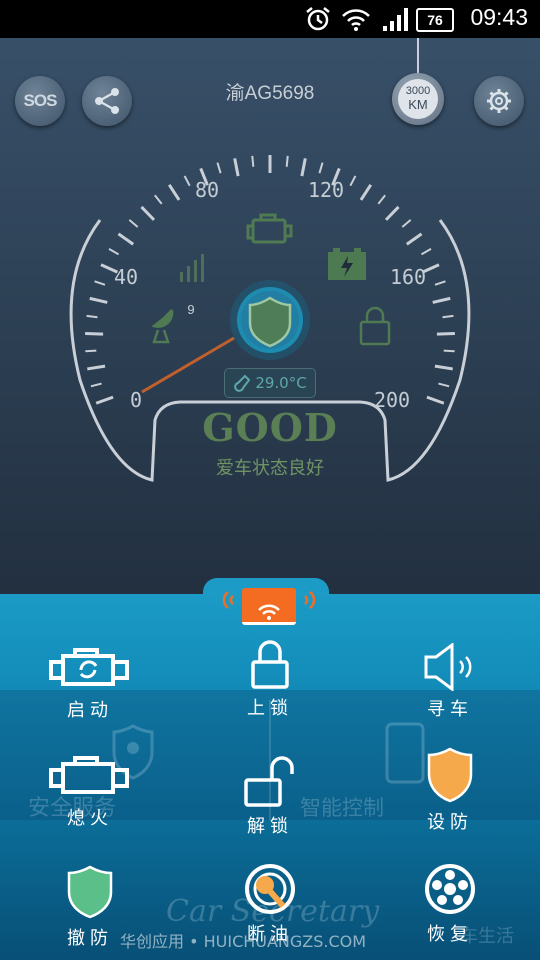 Image resolution: width=540 pixels, height=960 pixels. Describe the element at coordinates (242, 383) in the screenshot. I see `thermometer-icon` at that location.